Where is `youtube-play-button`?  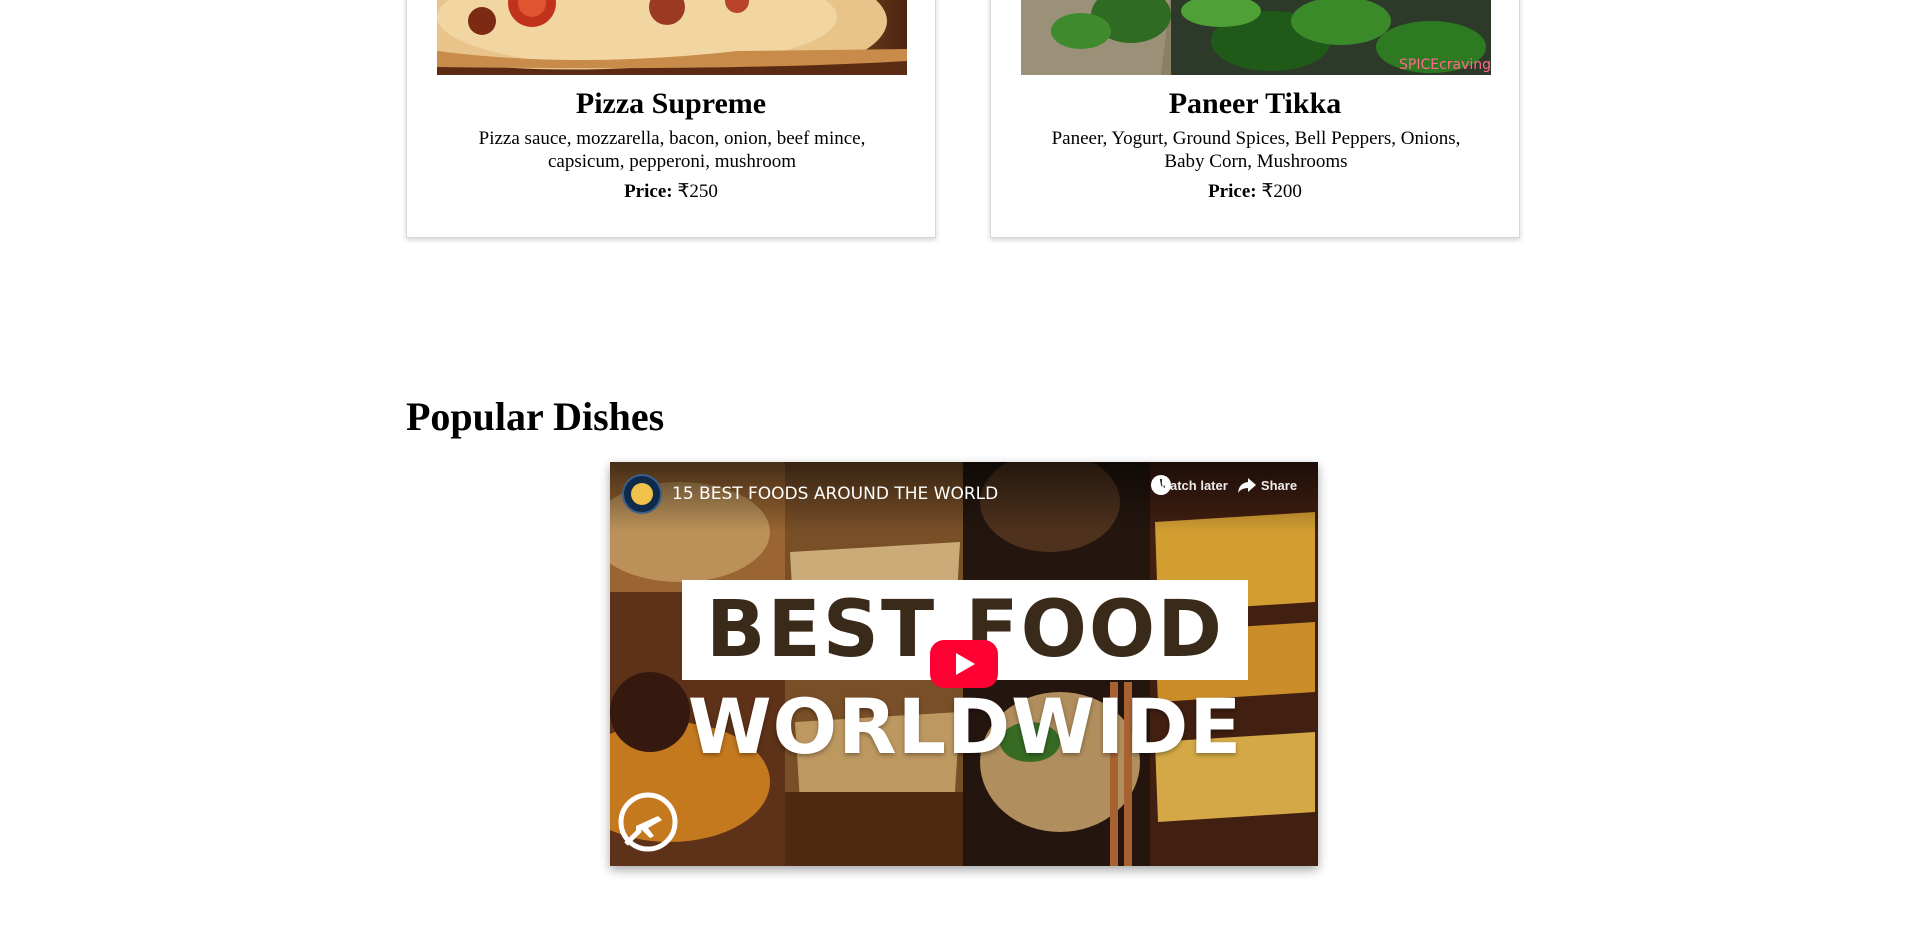 youtube-play-button is located at coordinates (964, 664).